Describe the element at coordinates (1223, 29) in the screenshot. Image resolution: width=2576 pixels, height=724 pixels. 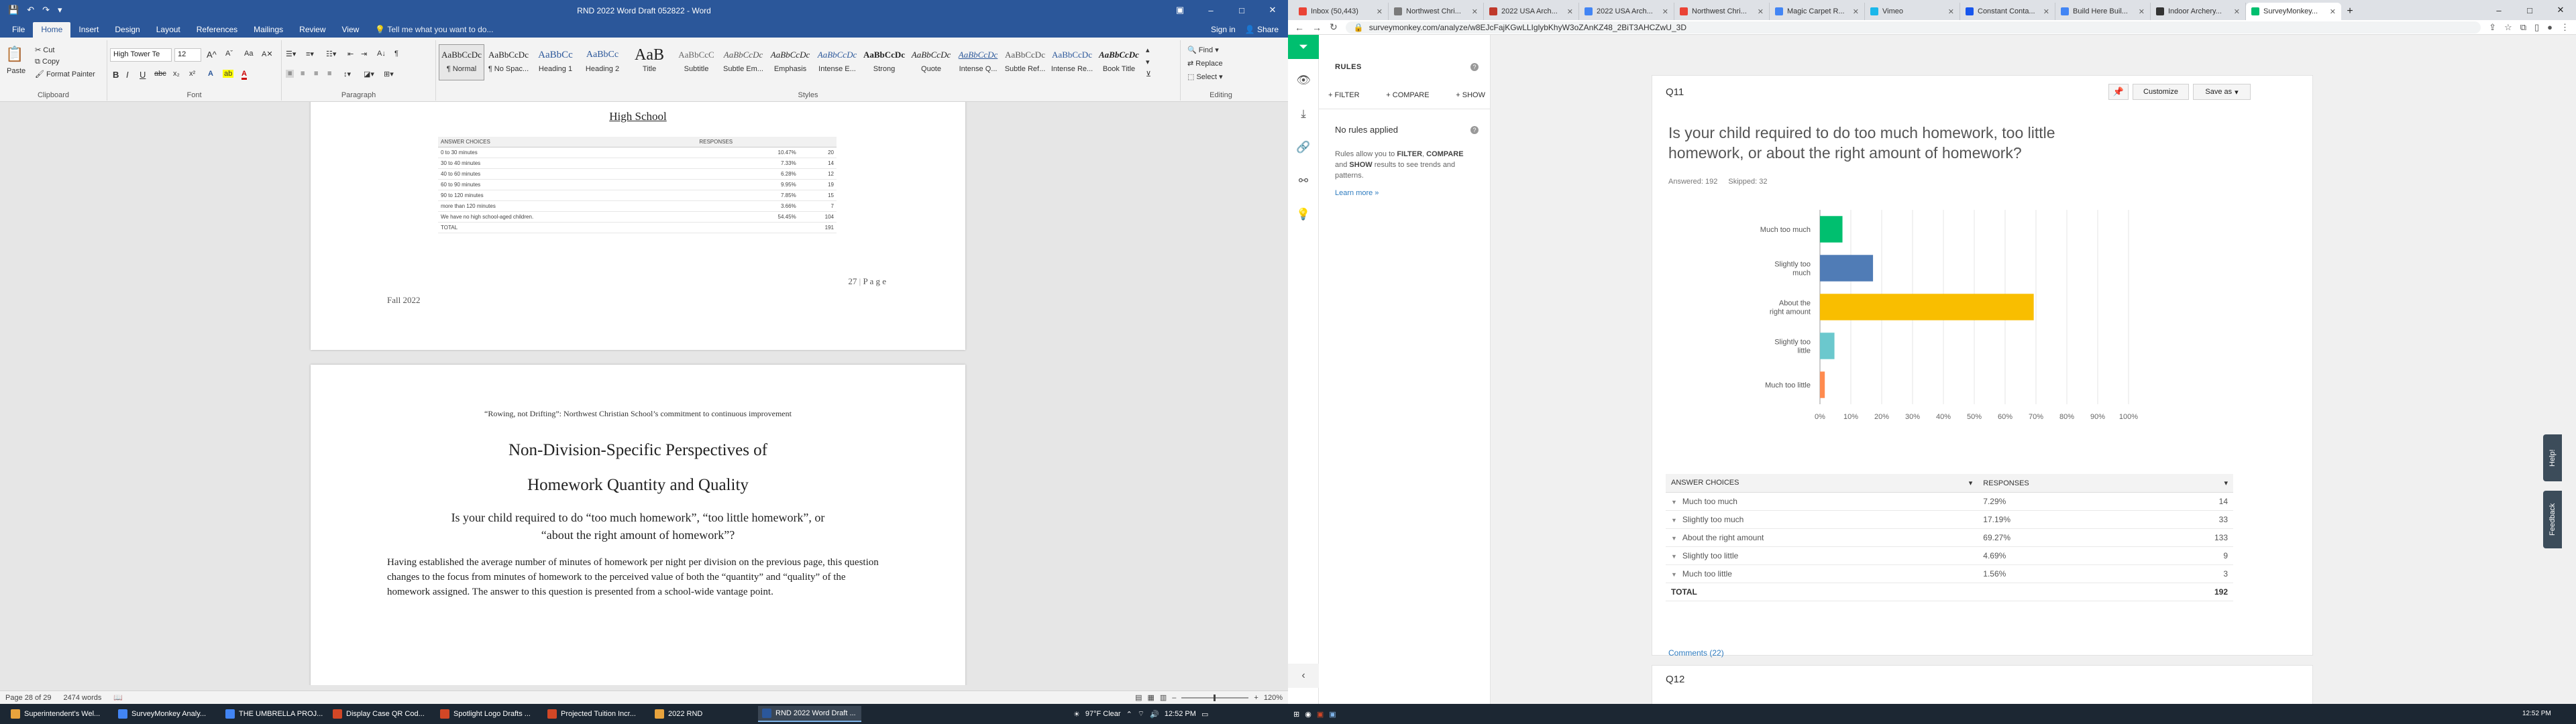
I see `sign-in-link: Sign in` at that location.